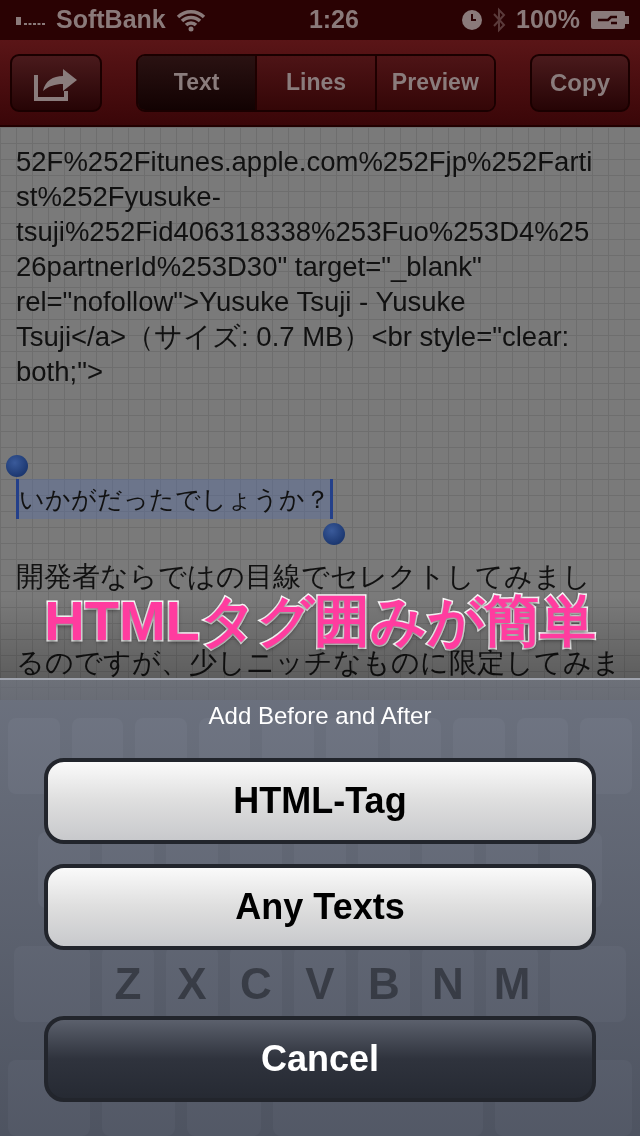 The height and width of the screenshot is (1136, 640). I want to click on text-line: rel="nofollow">Yusuke Tsuji - Yusuke, so click(241, 302).